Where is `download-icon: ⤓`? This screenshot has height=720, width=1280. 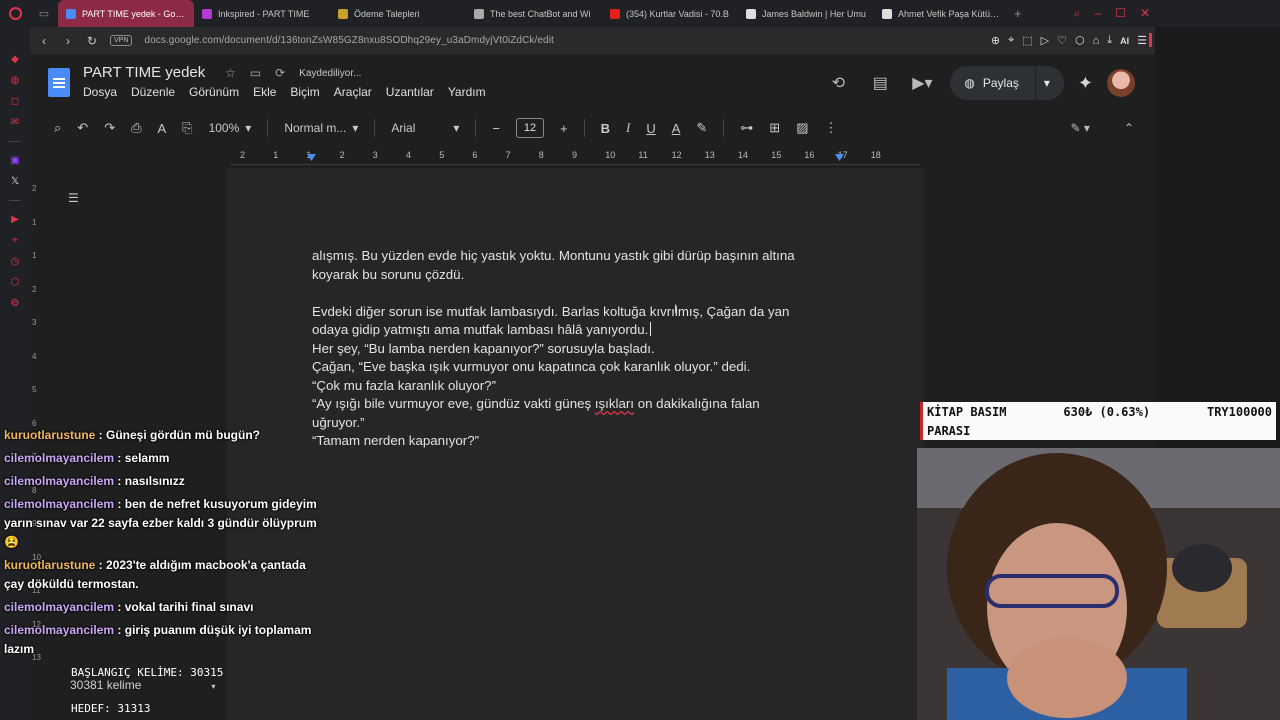 download-icon: ⤓ is located at coordinates (1109, 40).